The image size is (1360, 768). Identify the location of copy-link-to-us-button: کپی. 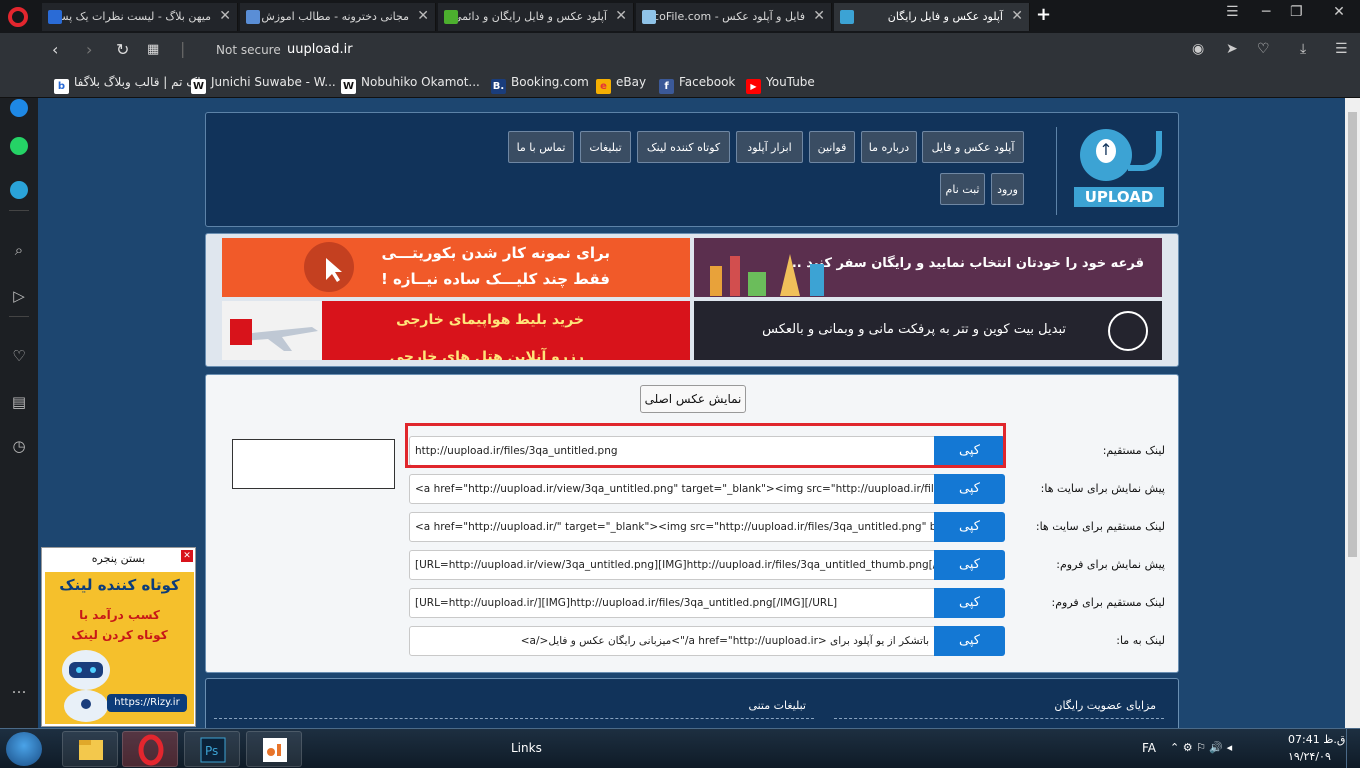
(969, 641).